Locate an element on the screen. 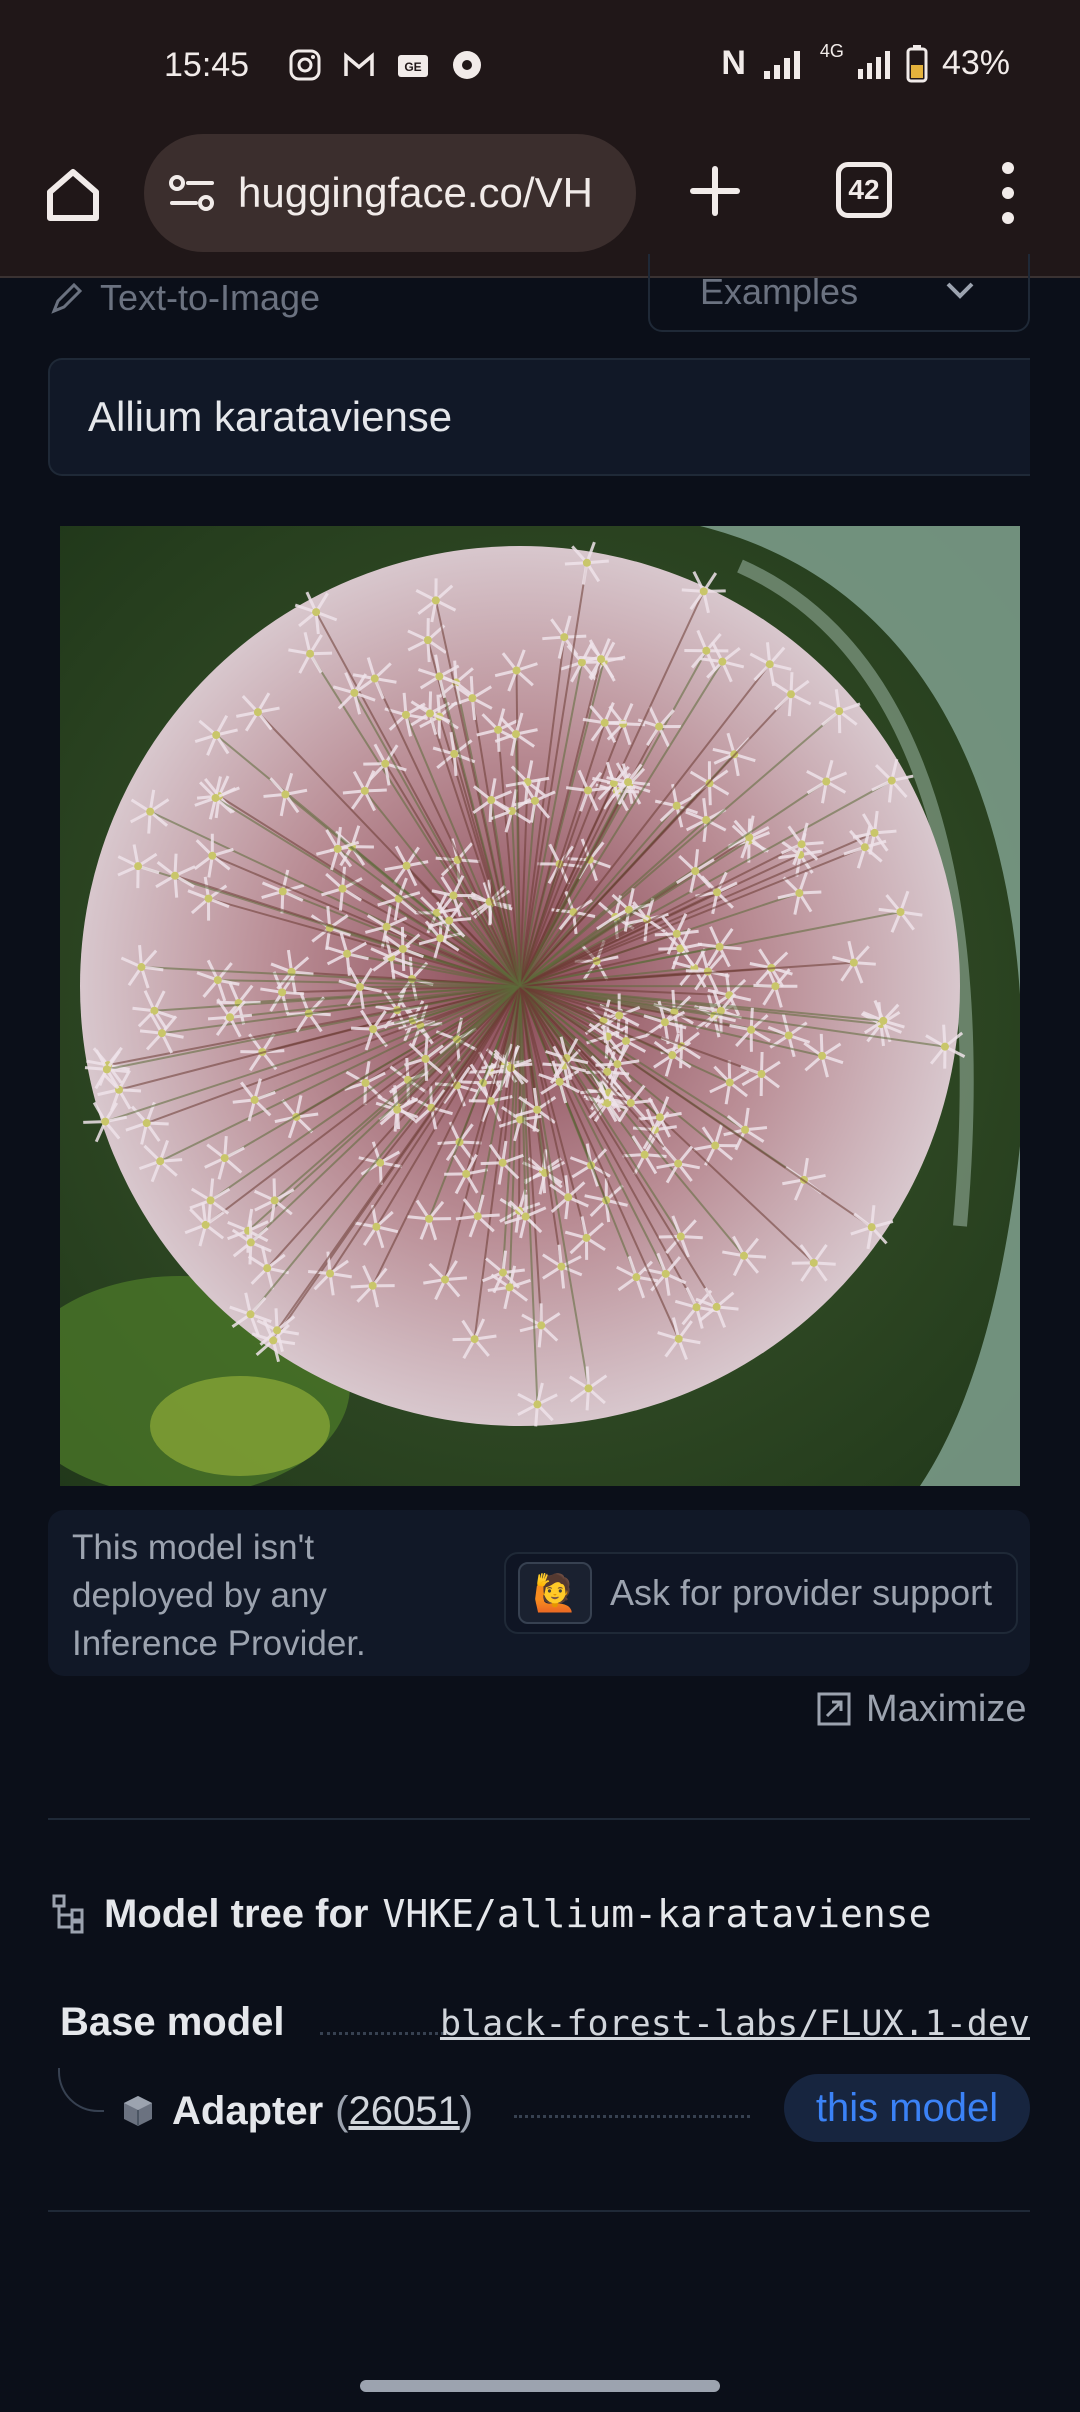 The width and height of the screenshot is (1080, 2412). status-time: 15:45 is located at coordinates (207, 65).